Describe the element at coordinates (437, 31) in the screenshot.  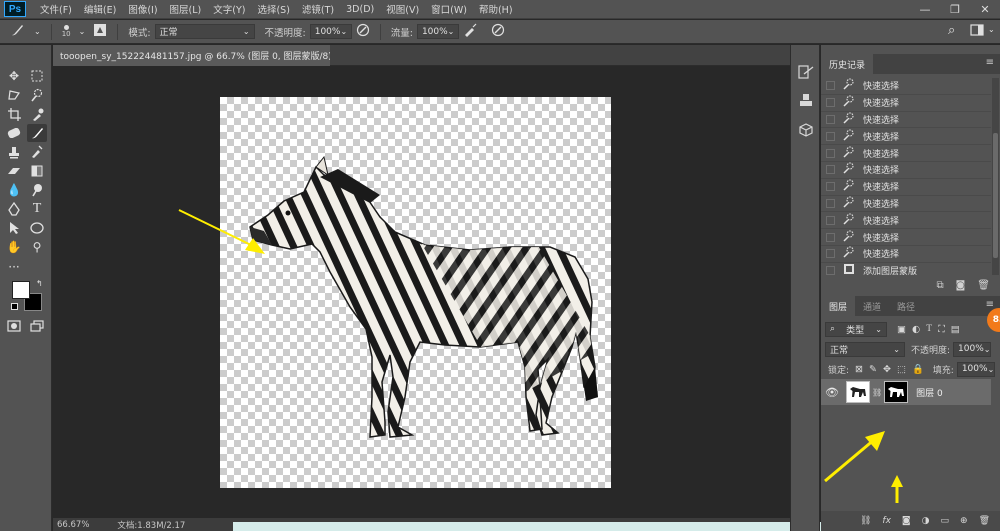
I see `flow-field: 100% ⌄` at that location.